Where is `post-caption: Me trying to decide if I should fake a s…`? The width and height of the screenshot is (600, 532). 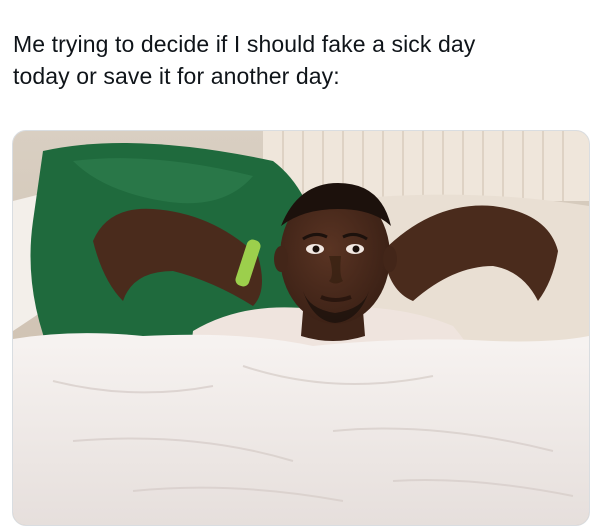 post-caption: Me trying to decide if I should fake a s… is located at coordinates (300, 60).